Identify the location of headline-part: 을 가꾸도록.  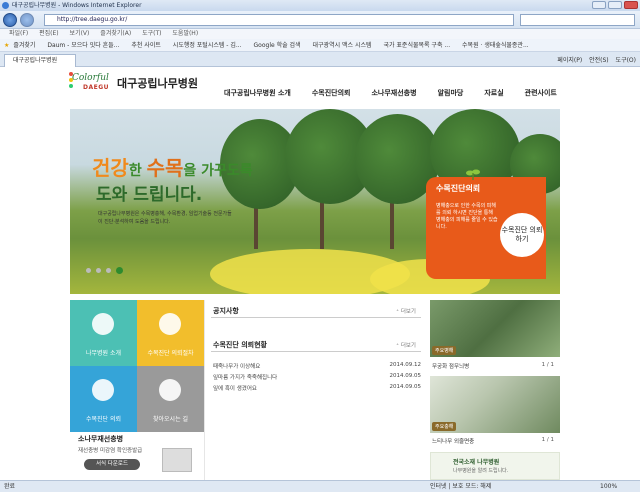
(218, 171).